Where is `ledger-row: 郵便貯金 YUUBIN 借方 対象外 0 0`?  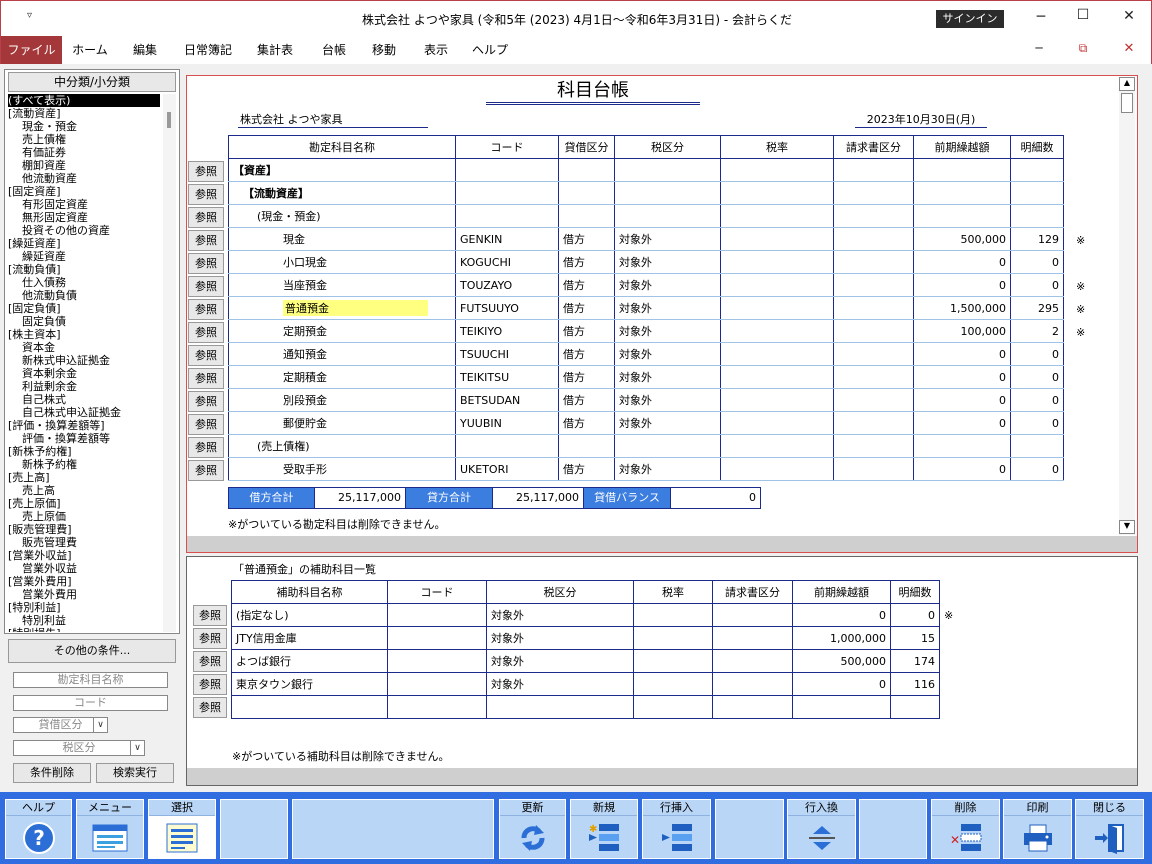
ledger-row: 郵便貯金 YUUBIN 借方 対象外 0 0 is located at coordinates (646, 423).